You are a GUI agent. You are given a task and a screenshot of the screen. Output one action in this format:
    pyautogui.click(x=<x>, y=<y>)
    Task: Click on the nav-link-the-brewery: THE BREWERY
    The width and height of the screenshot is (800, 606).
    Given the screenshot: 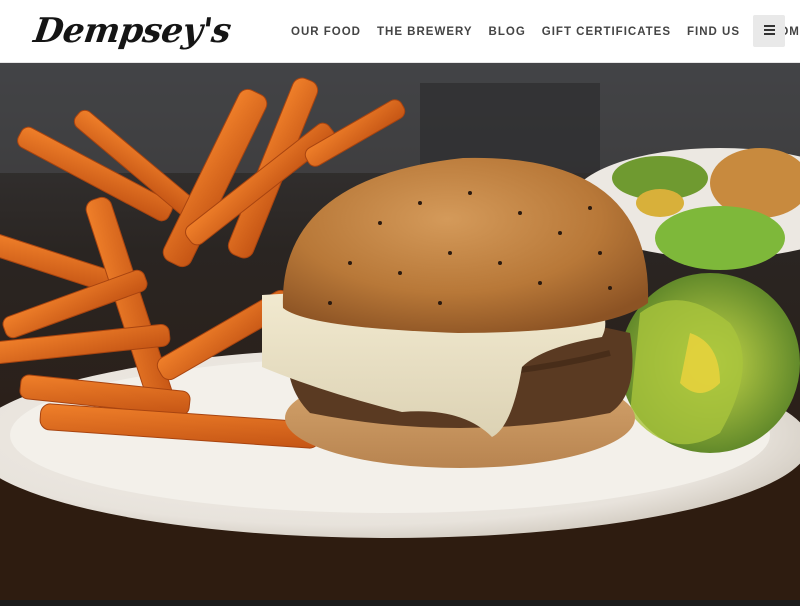 What is the action you would take?
    pyautogui.click(x=425, y=32)
    